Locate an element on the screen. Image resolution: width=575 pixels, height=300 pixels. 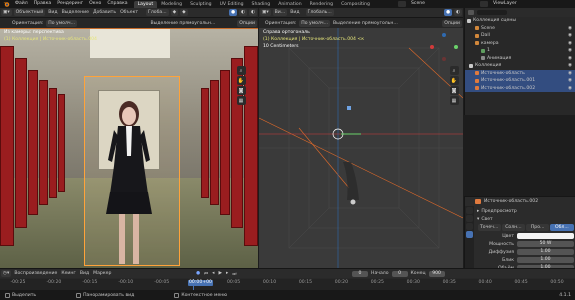
scene-selector: Scene is located at coordinates (413, 4).